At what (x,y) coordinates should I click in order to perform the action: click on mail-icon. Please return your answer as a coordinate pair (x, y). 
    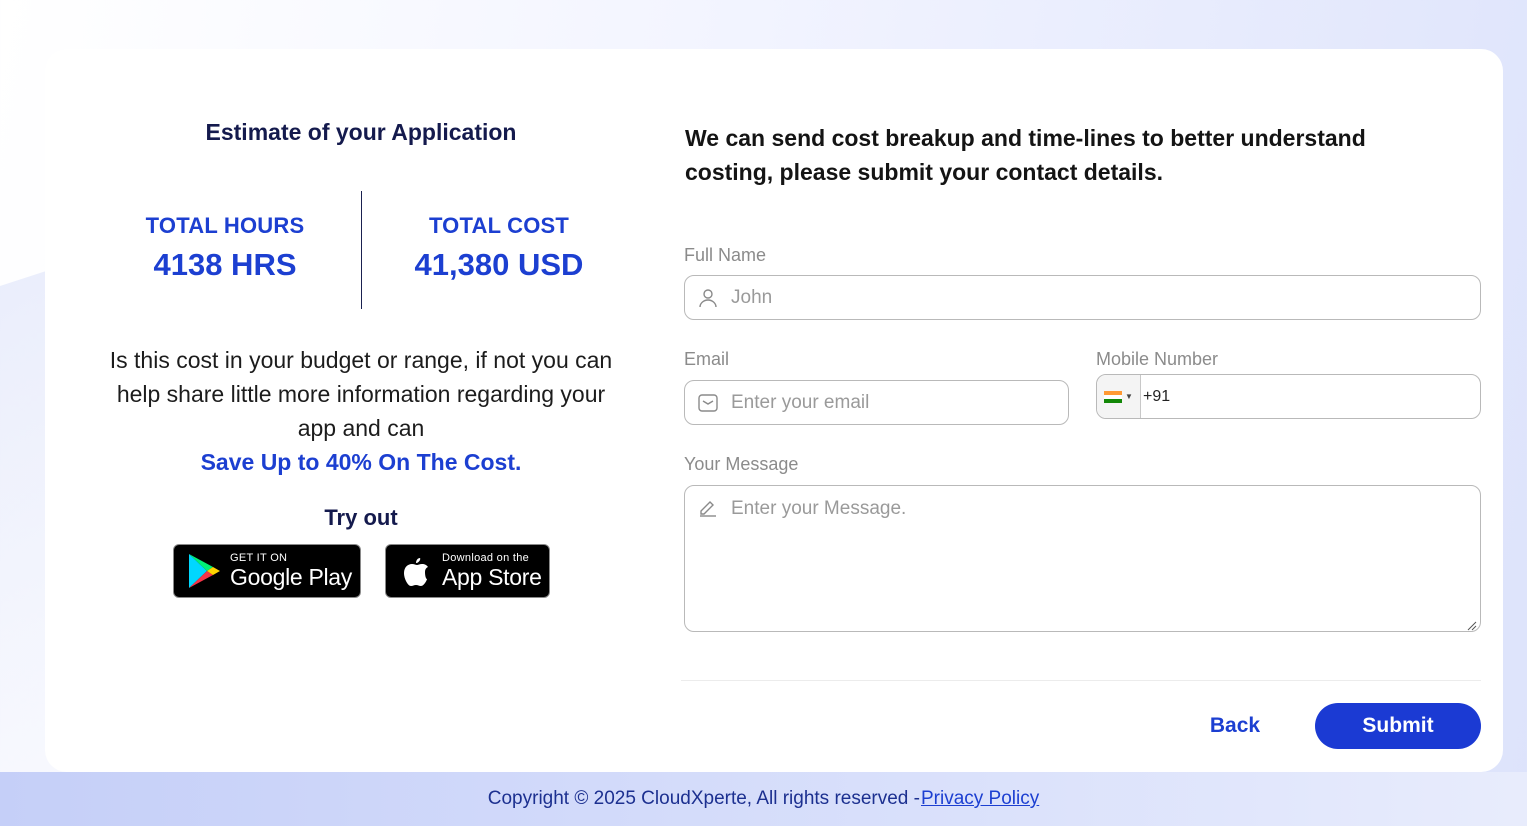
    Looking at the image, I should click on (708, 403).